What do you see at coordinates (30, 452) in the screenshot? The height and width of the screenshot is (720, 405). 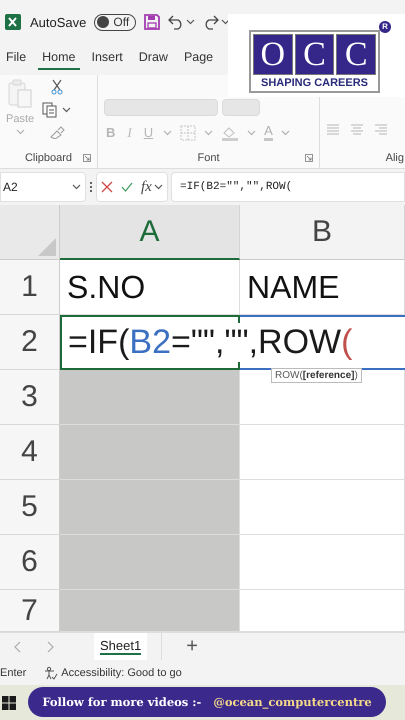 I see `row-header: 4` at bounding box center [30, 452].